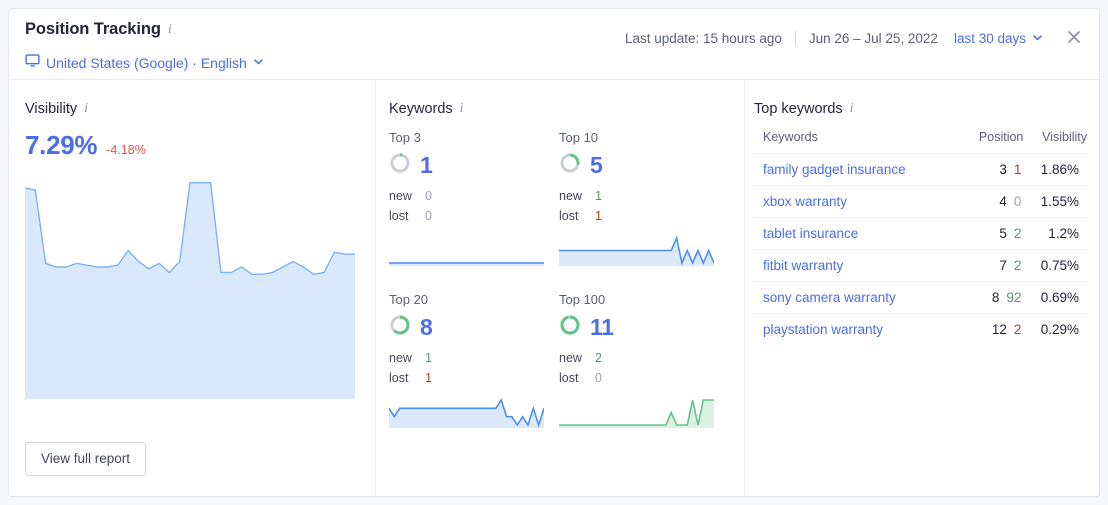  What do you see at coordinates (1059, 265) in the screenshot?
I see `visibility-cell: 0.75%` at bounding box center [1059, 265].